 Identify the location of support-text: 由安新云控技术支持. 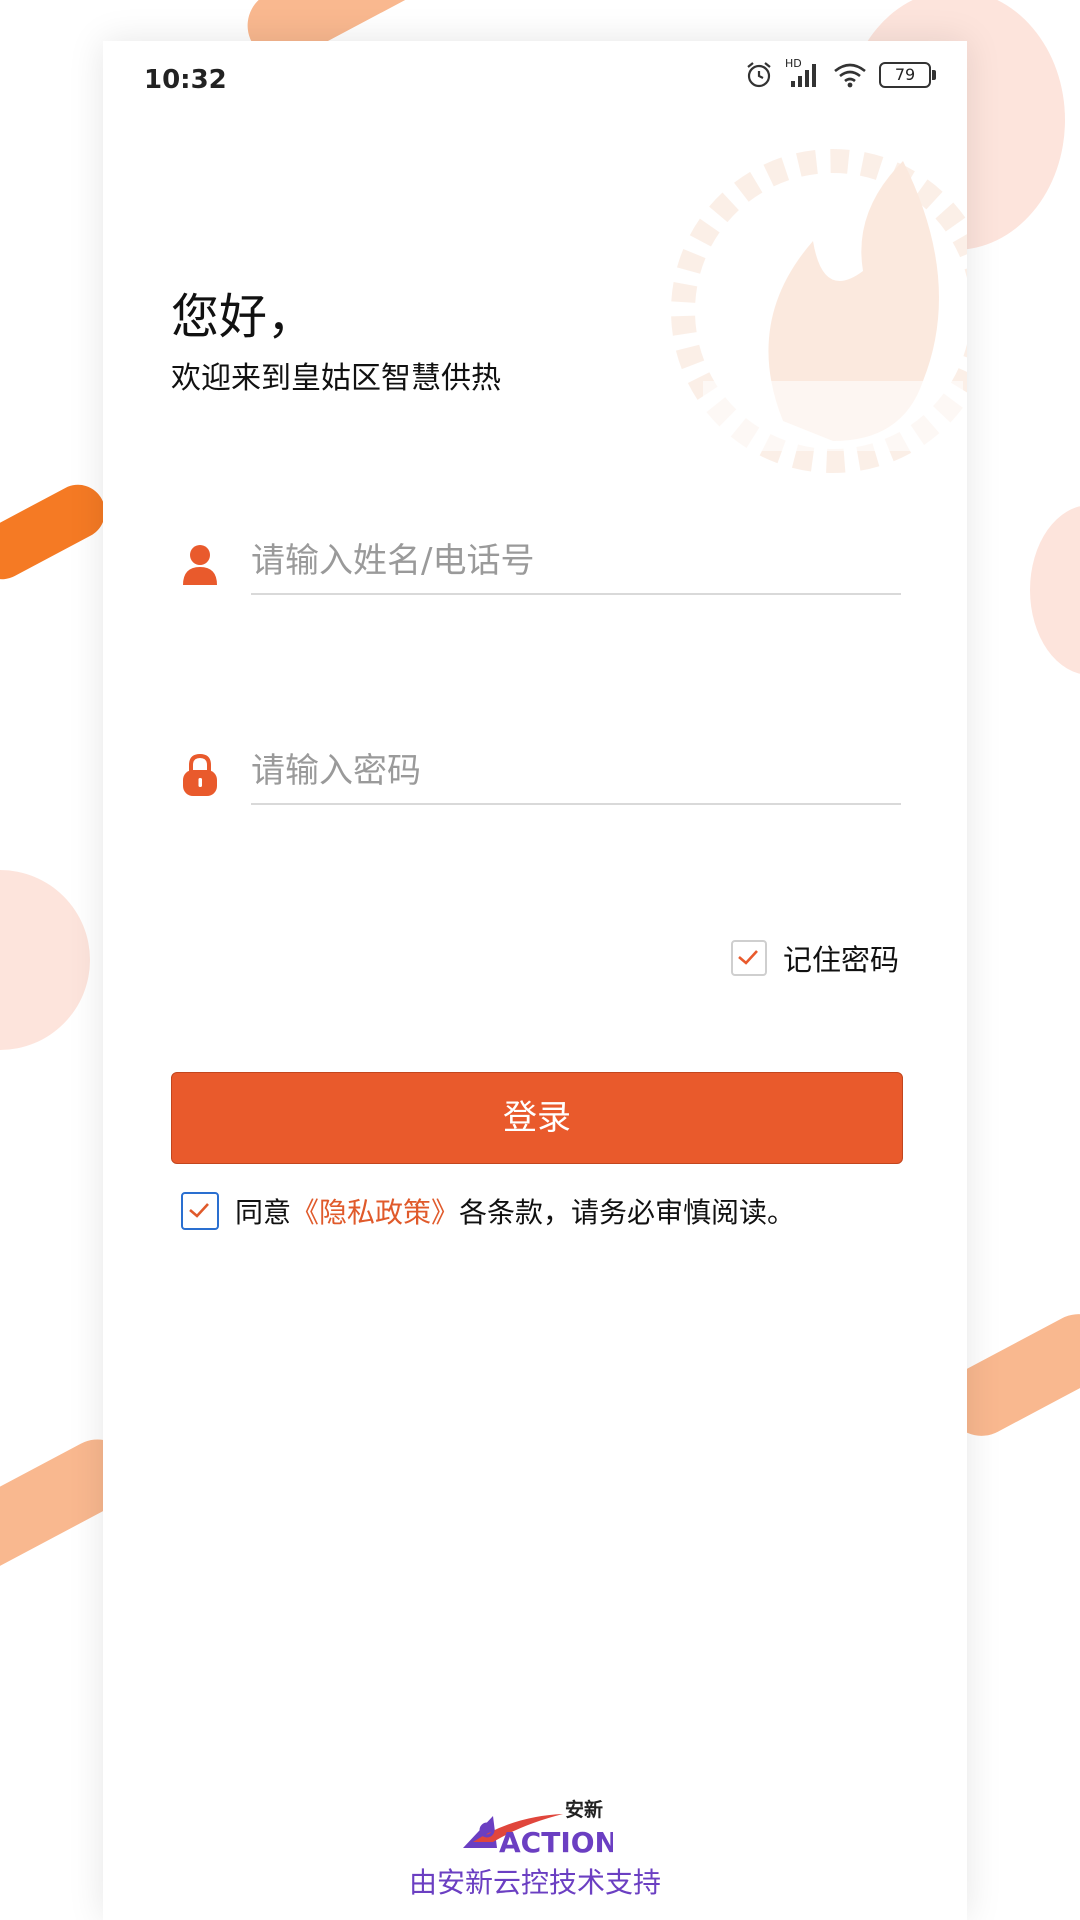
(534, 1882).